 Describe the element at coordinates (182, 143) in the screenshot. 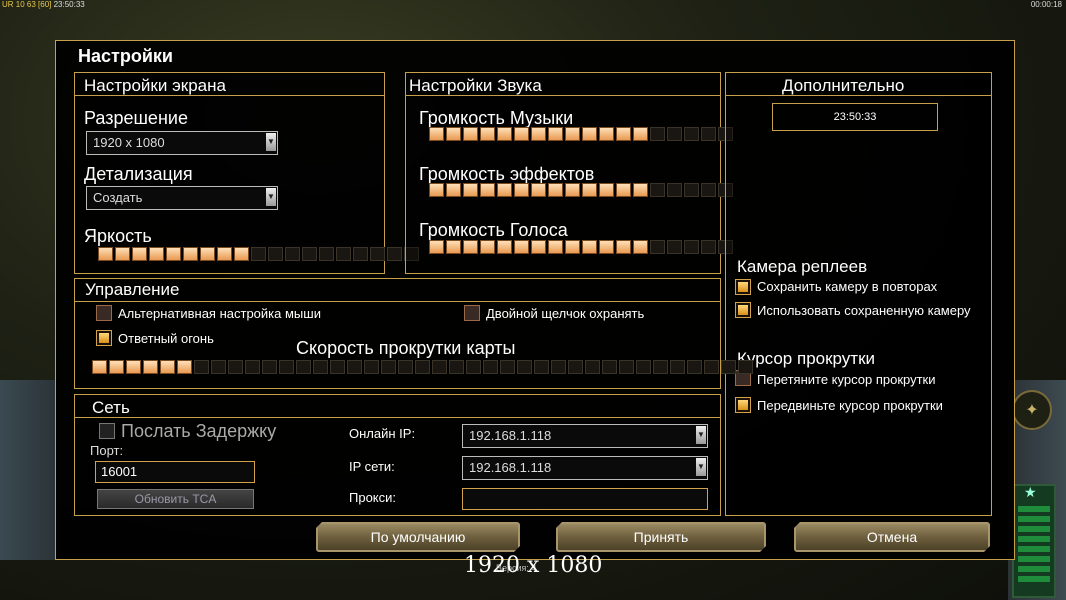

I see `resolution-dropdown: 1920 x 1080 ▼` at that location.